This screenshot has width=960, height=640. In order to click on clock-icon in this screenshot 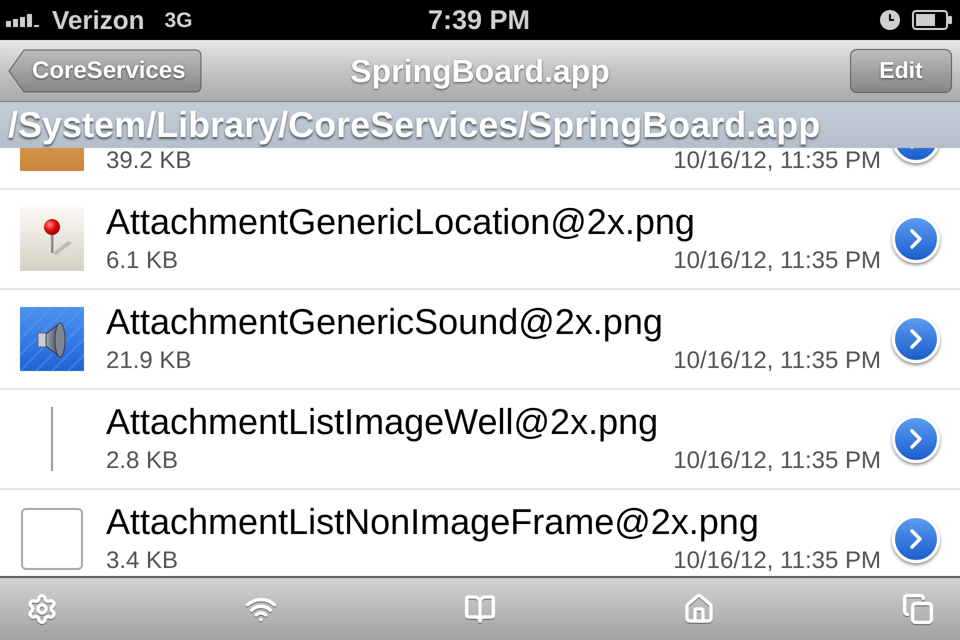, I will do `click(890, 20)`.